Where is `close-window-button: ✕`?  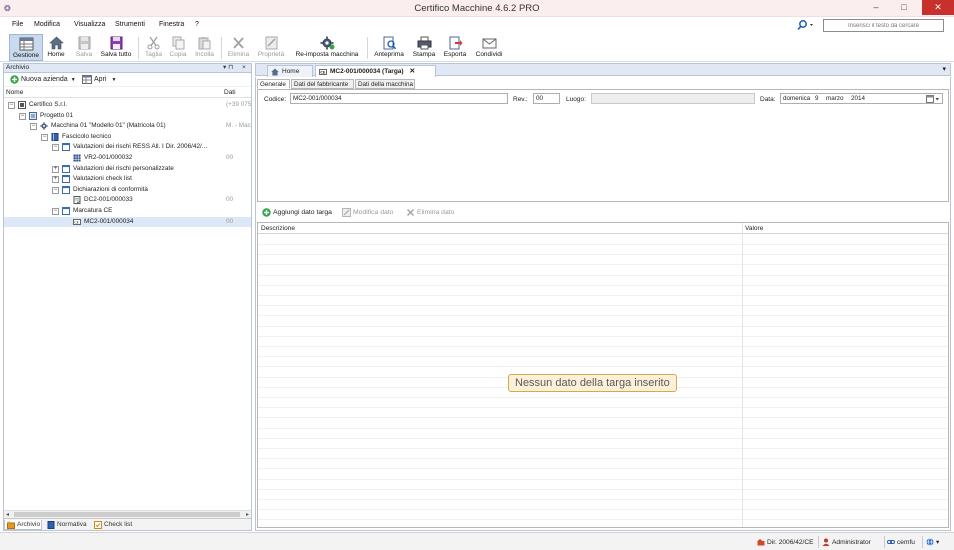 close-window-button: ✕ is located at coordinates (938, 7).